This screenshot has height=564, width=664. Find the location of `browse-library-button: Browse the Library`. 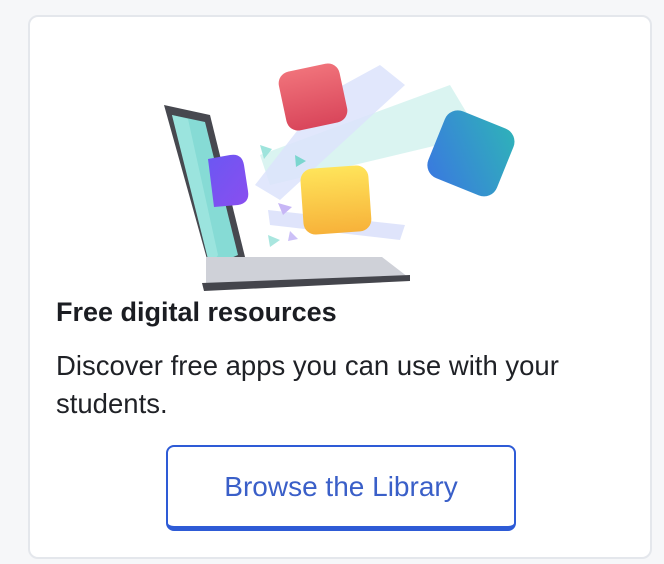

browse-library-button: Browse the Library is located at coordinates (341, 488).